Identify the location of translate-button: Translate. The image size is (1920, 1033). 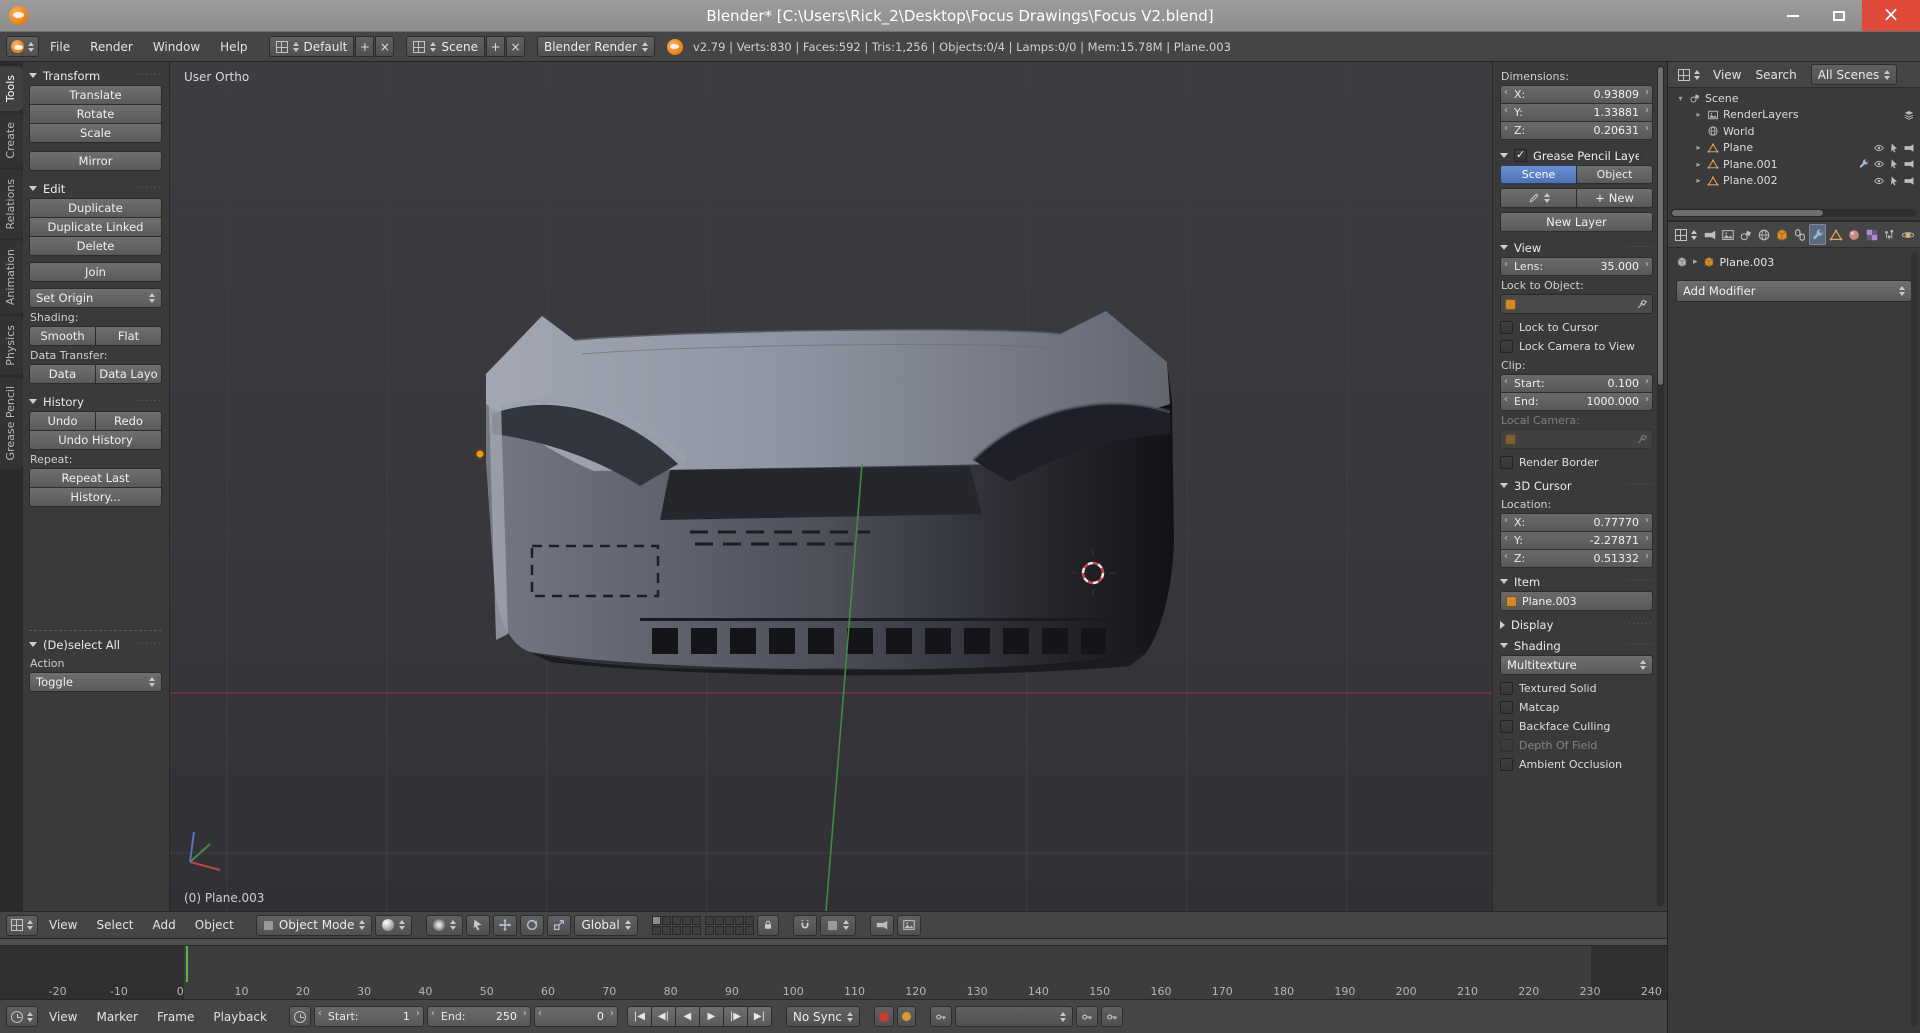
(95, 95).